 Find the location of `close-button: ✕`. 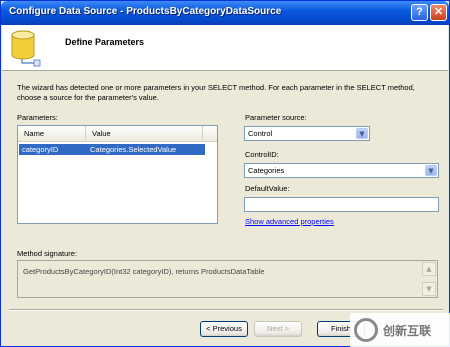

close-button: ✕ is located at coordinates (438, 12).